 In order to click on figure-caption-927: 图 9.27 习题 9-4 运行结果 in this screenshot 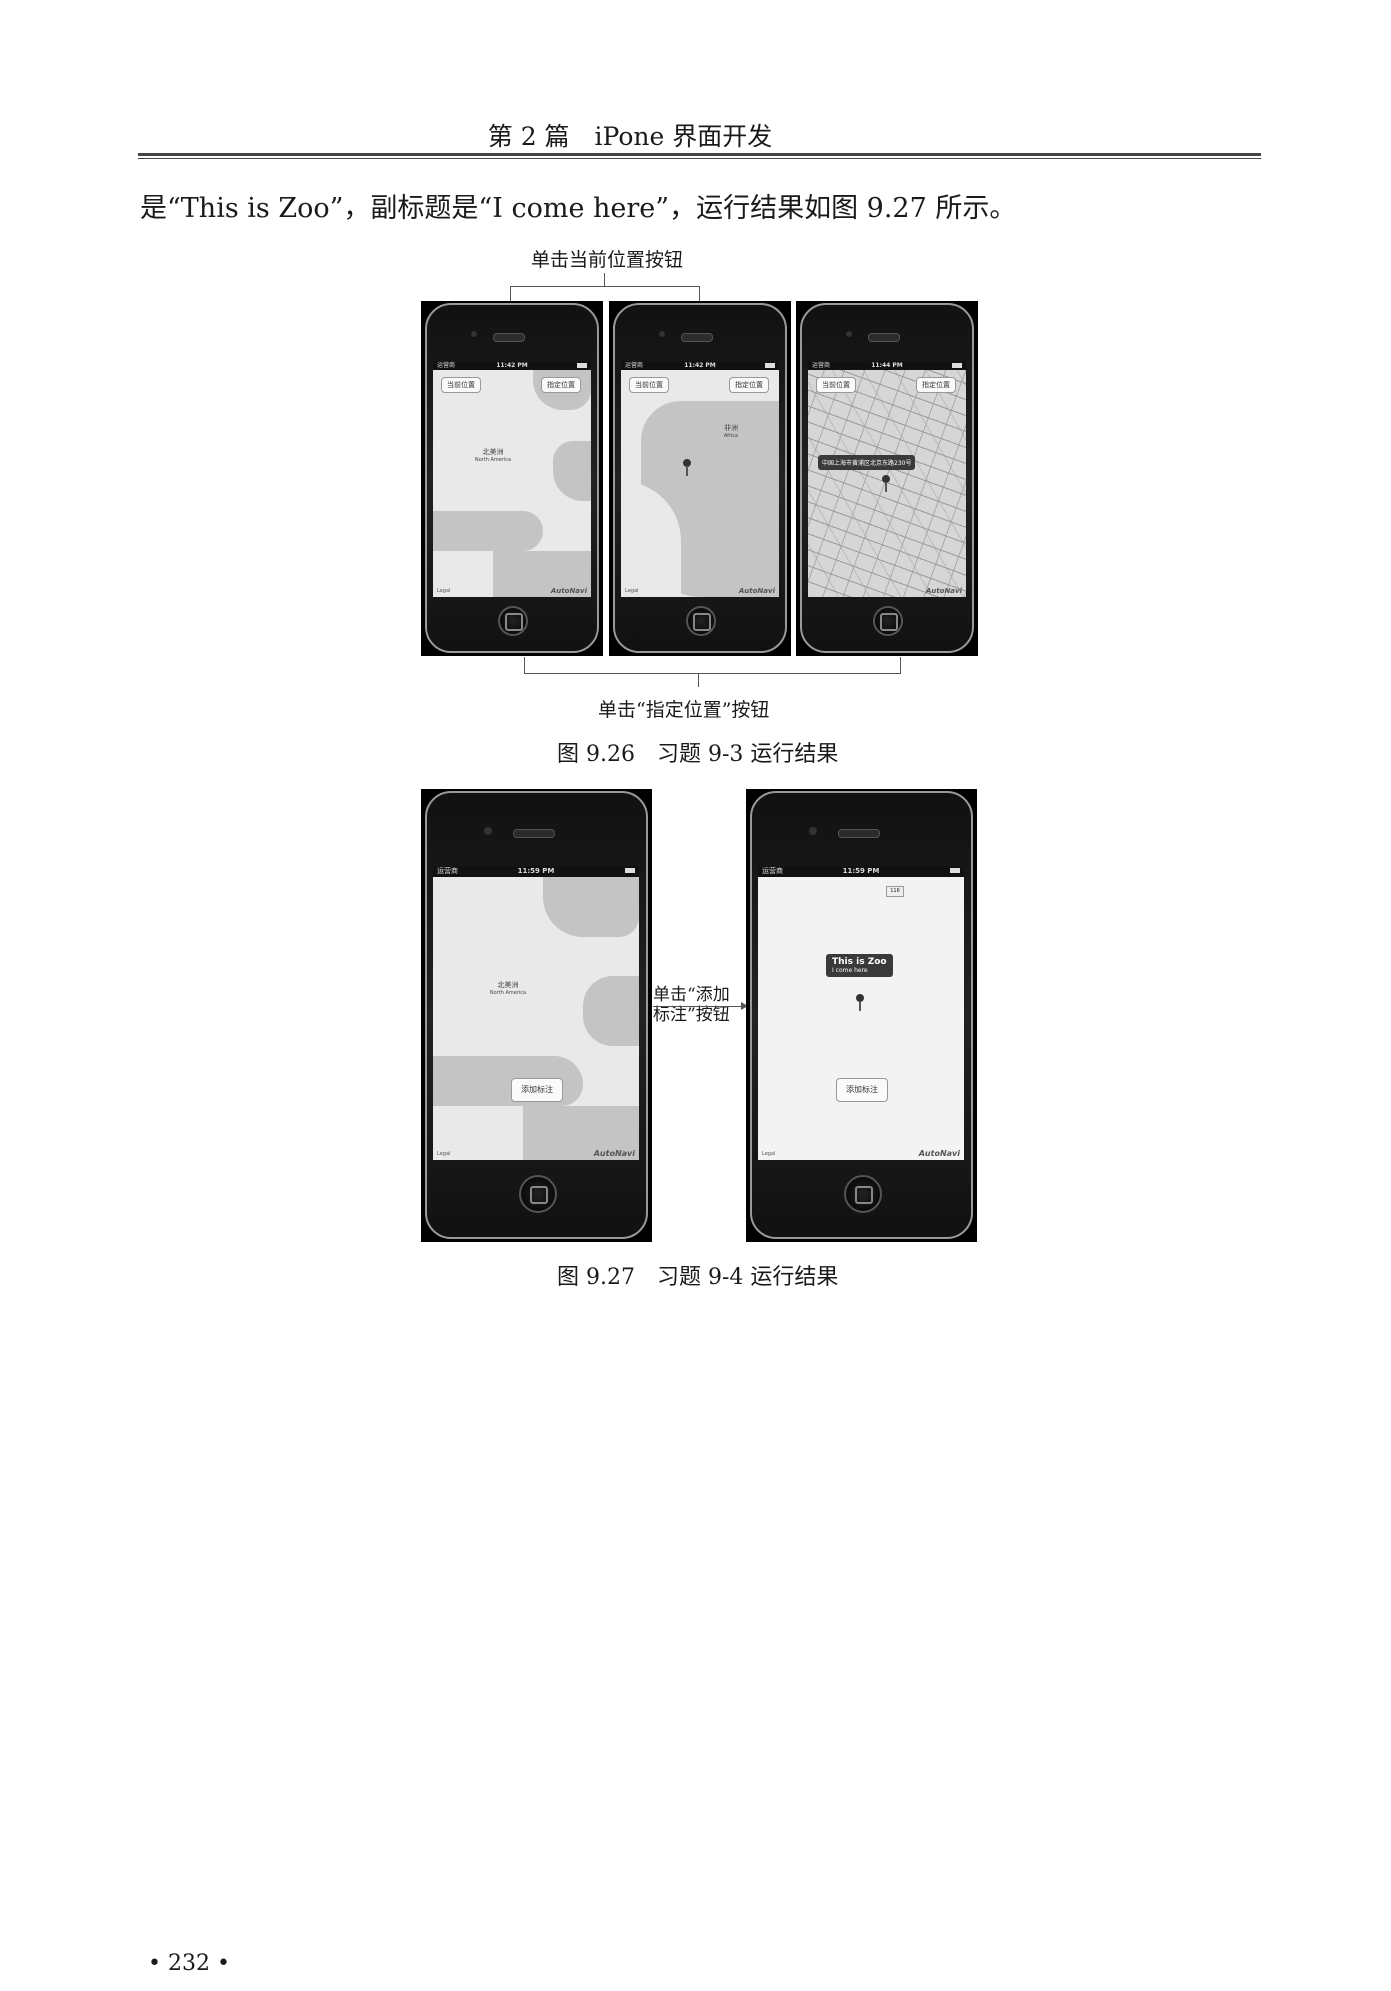, I will do `click(698, 1277)`.